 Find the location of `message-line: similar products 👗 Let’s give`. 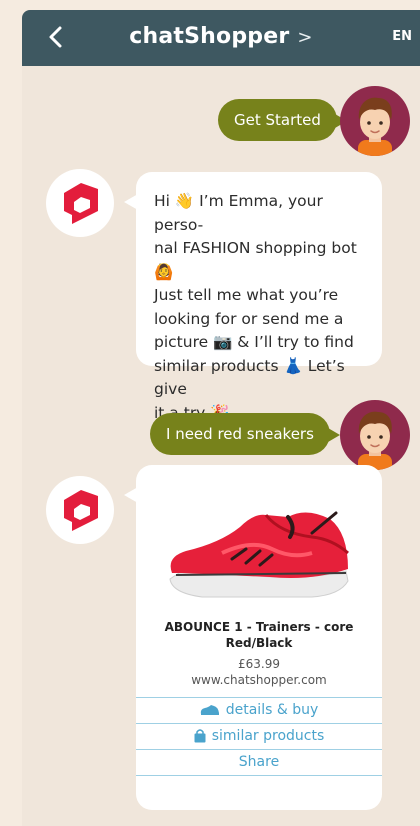

message-line: similar products 👗 Let’s give is located at coordinates (249, 377).